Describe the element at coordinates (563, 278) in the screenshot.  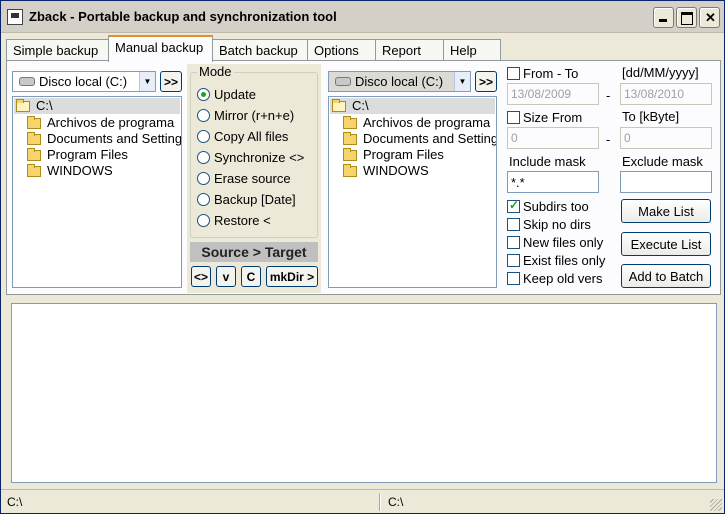
I see `checkbox-label: Keep old vers` at that location.